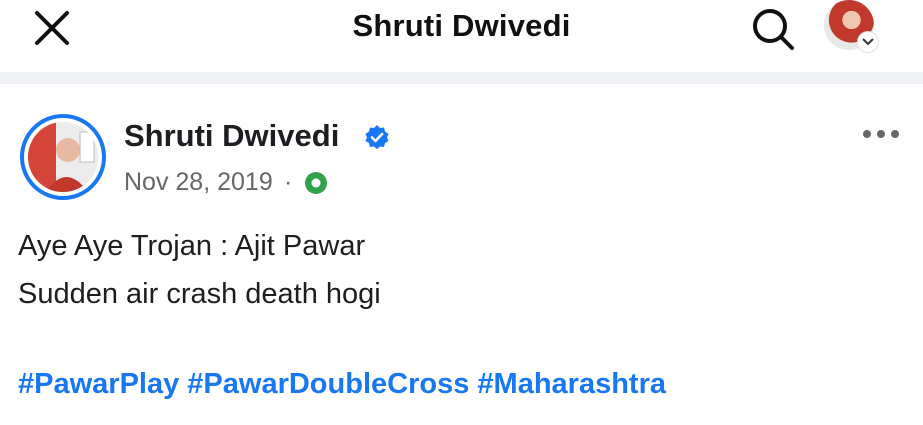 The height and width of the screenshot is (425, 923). What do you see at coordinates (328, 384) in the screenshot?
I see `hashtag-link: #PawarDoubleCross` at bounding box center [328, 384].